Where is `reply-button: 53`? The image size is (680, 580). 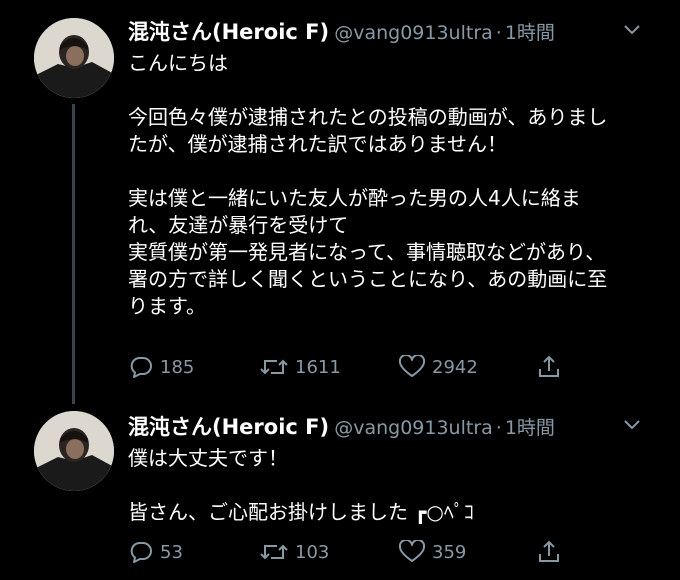 reply-button: 53 is located at coordinates (155, 552).